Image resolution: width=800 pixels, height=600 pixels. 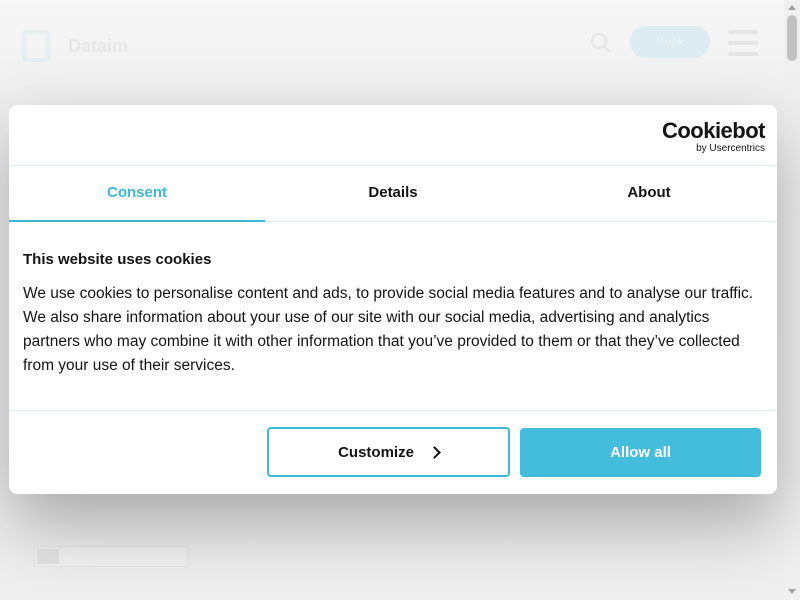 I want to click on consent-heading: This website uses cookies, so click(x=117, y=259).